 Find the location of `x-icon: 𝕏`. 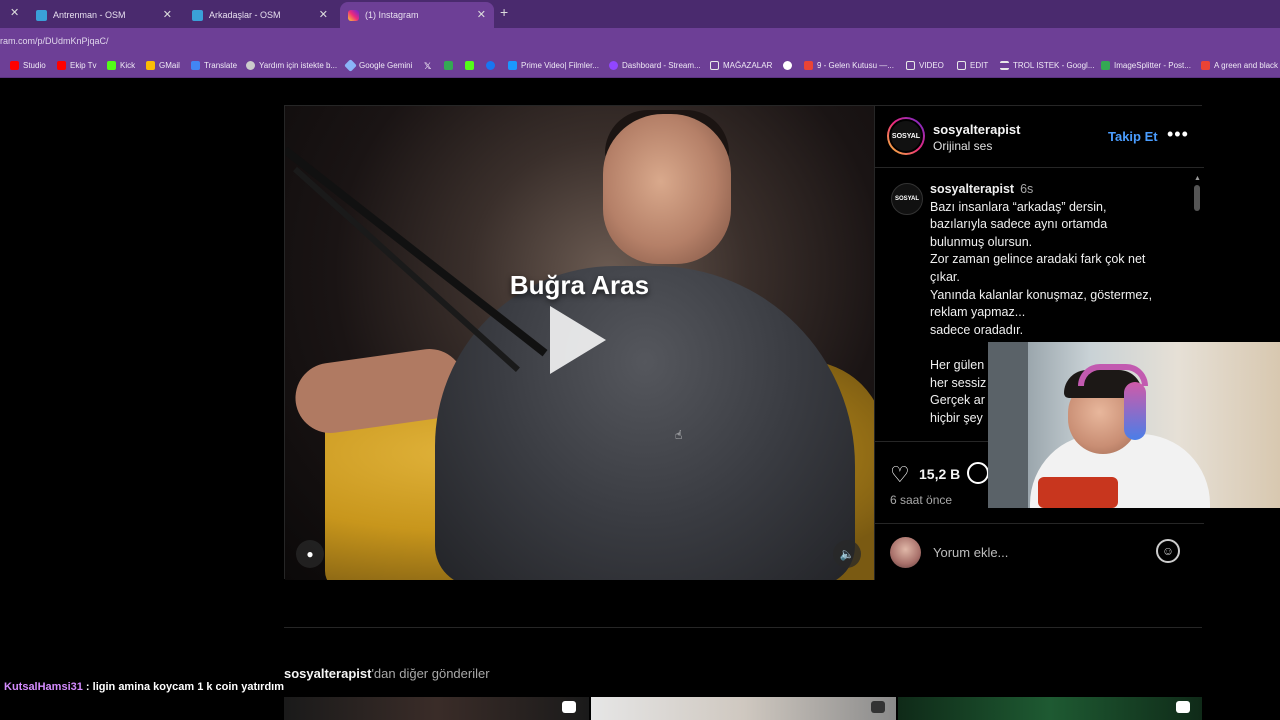

x-icon: 𝕏 is located at coordinates (428, 66).